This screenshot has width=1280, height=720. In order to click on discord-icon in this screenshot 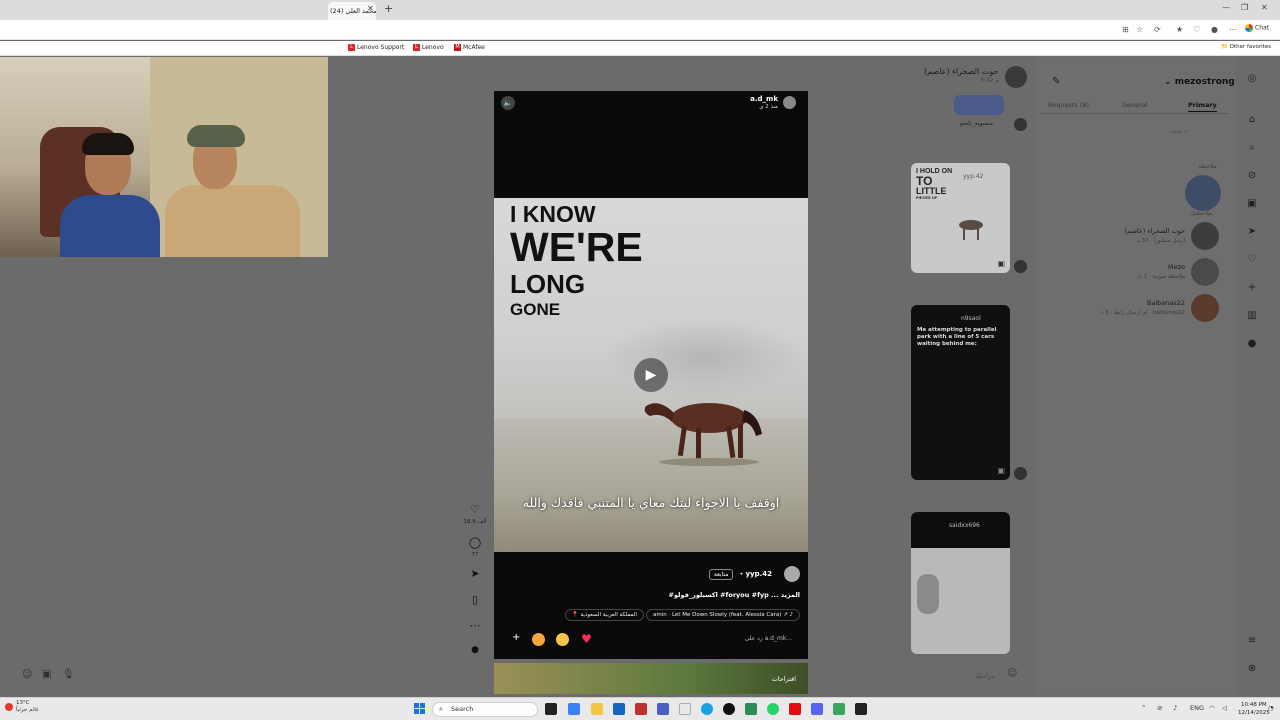, I will do `click(817, 709)`.